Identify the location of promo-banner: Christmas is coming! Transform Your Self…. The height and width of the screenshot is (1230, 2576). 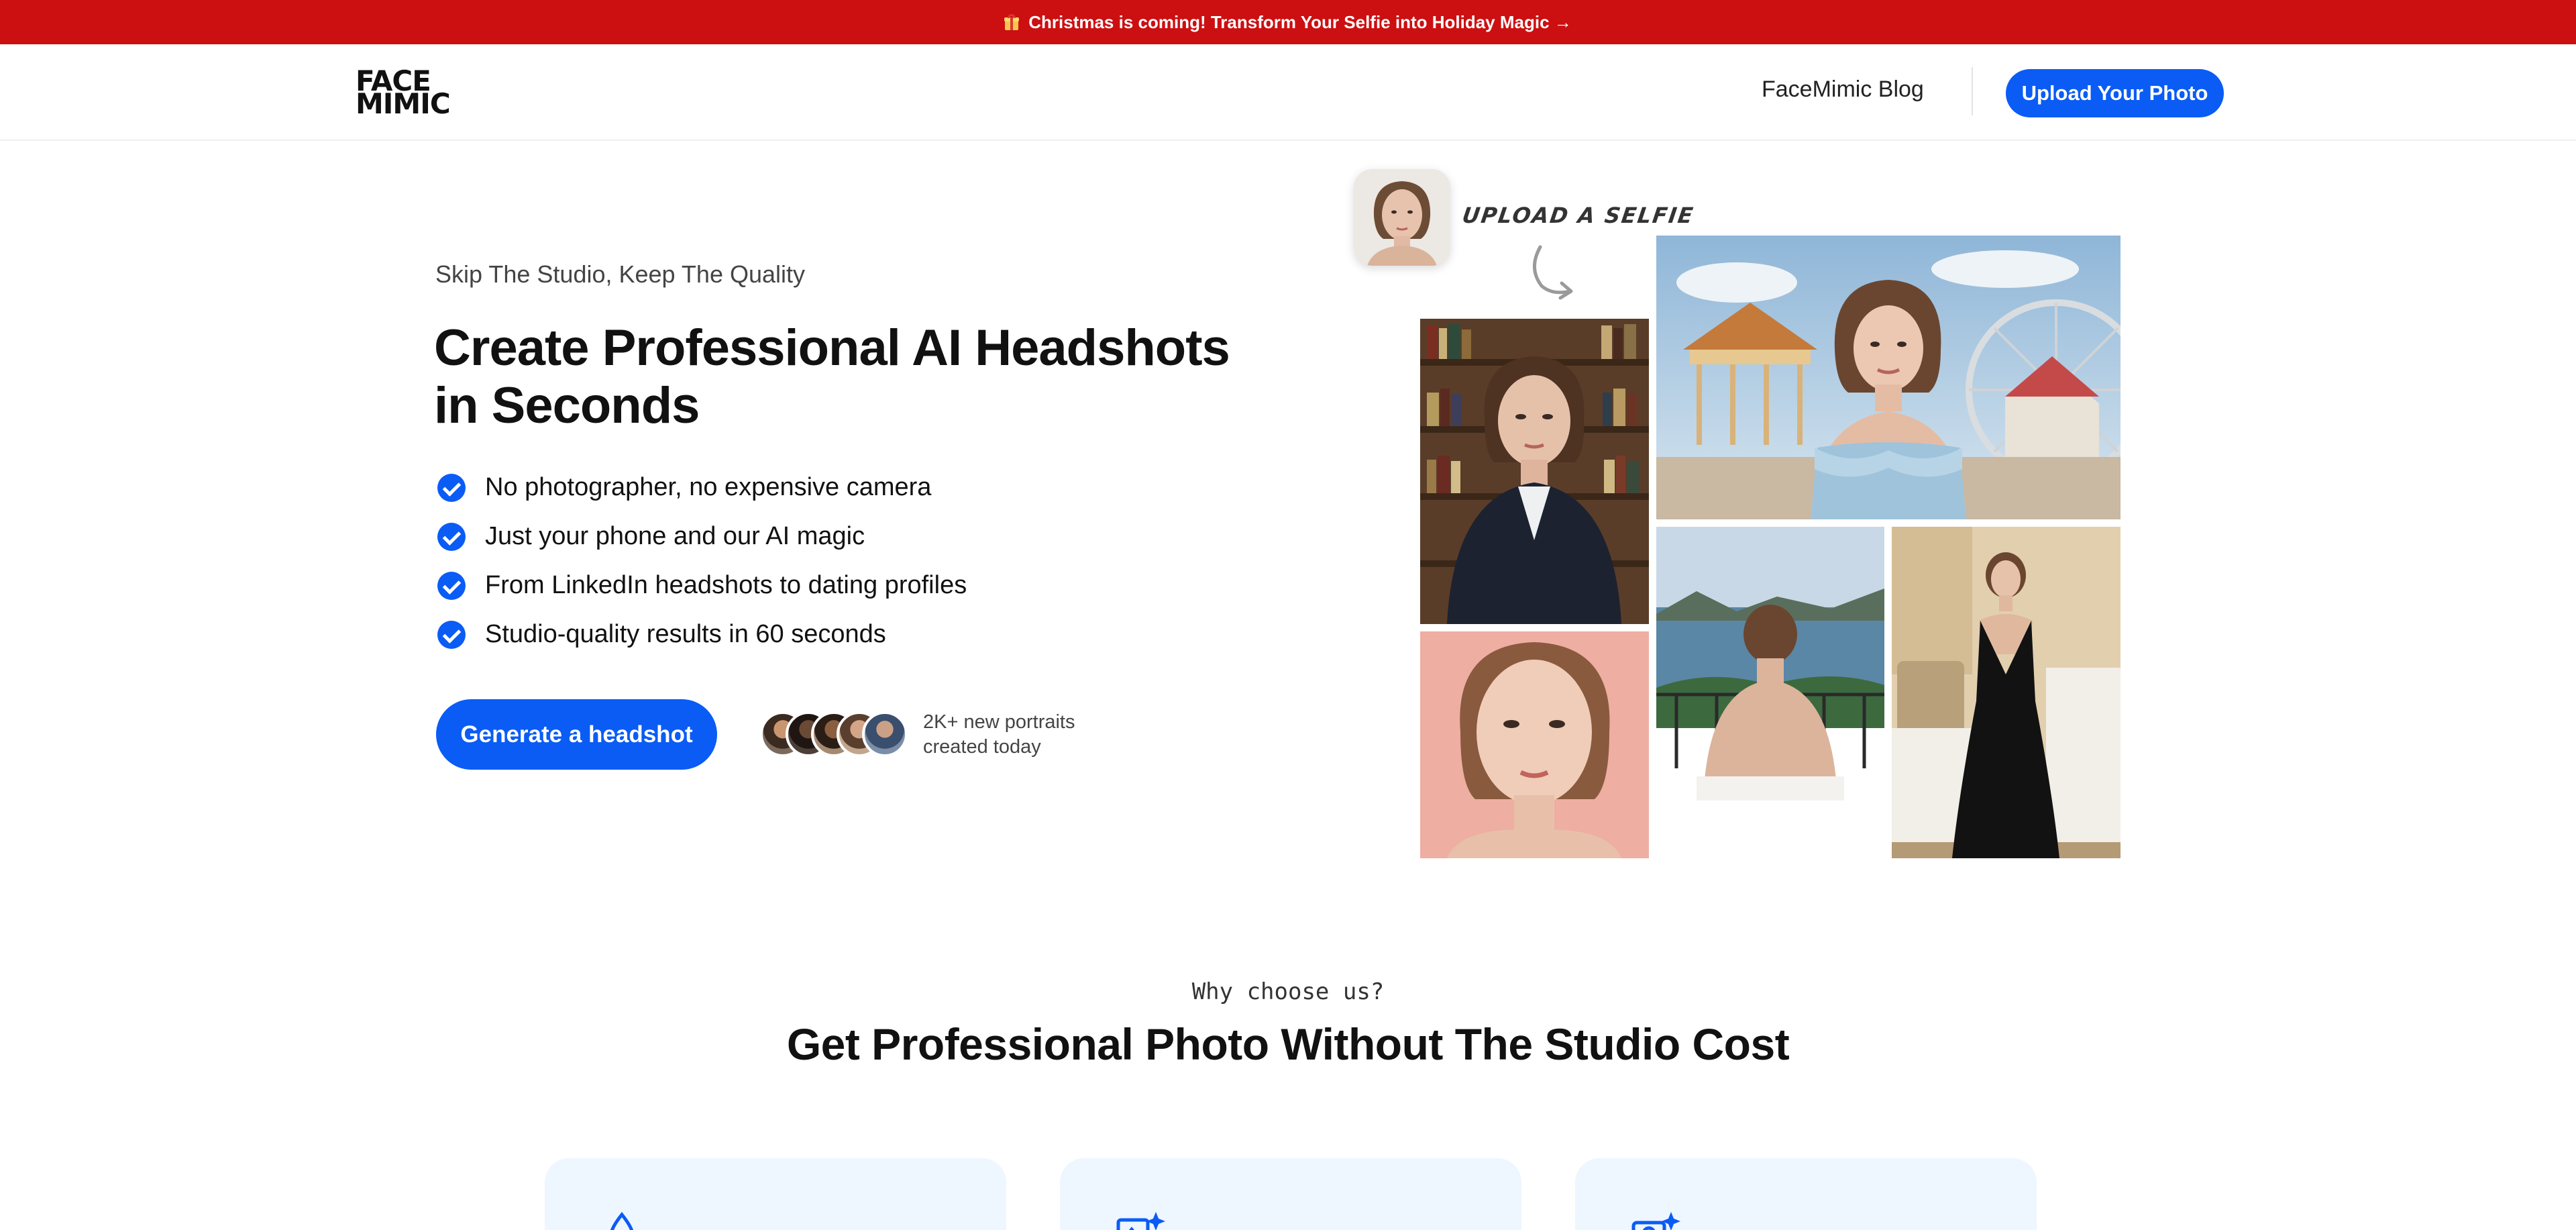
(1288, 22).